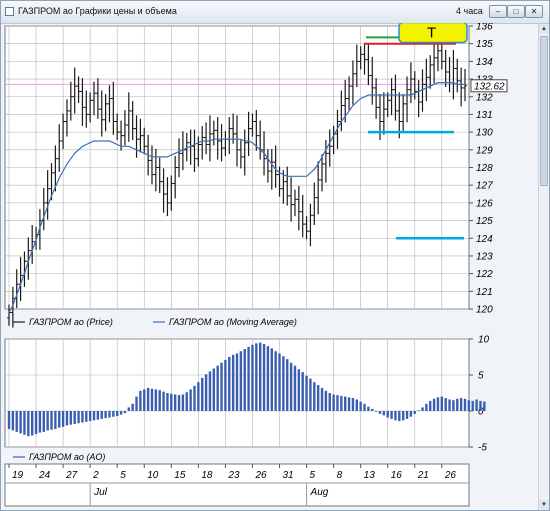 The height and width of the screenshot is (511, 550). What do you see at coordinates (544, 29) in the screenshot?
I see `scroll-up-arrow-icon: ▲` at bounding box center [544, 29].